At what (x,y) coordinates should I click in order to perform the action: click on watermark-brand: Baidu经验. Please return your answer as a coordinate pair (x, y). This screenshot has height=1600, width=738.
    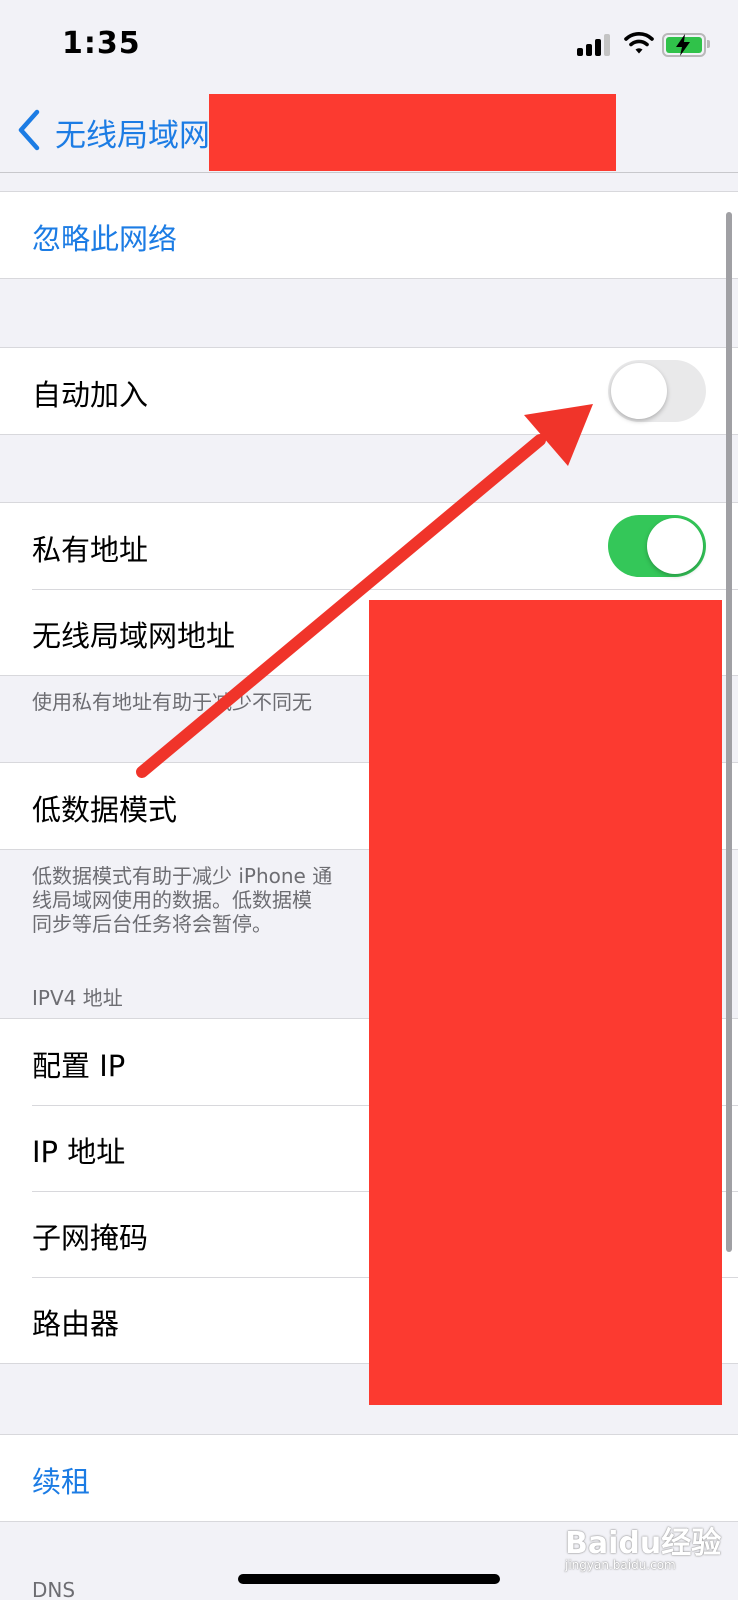
    Looking at the image, I should click on (643, 1543).